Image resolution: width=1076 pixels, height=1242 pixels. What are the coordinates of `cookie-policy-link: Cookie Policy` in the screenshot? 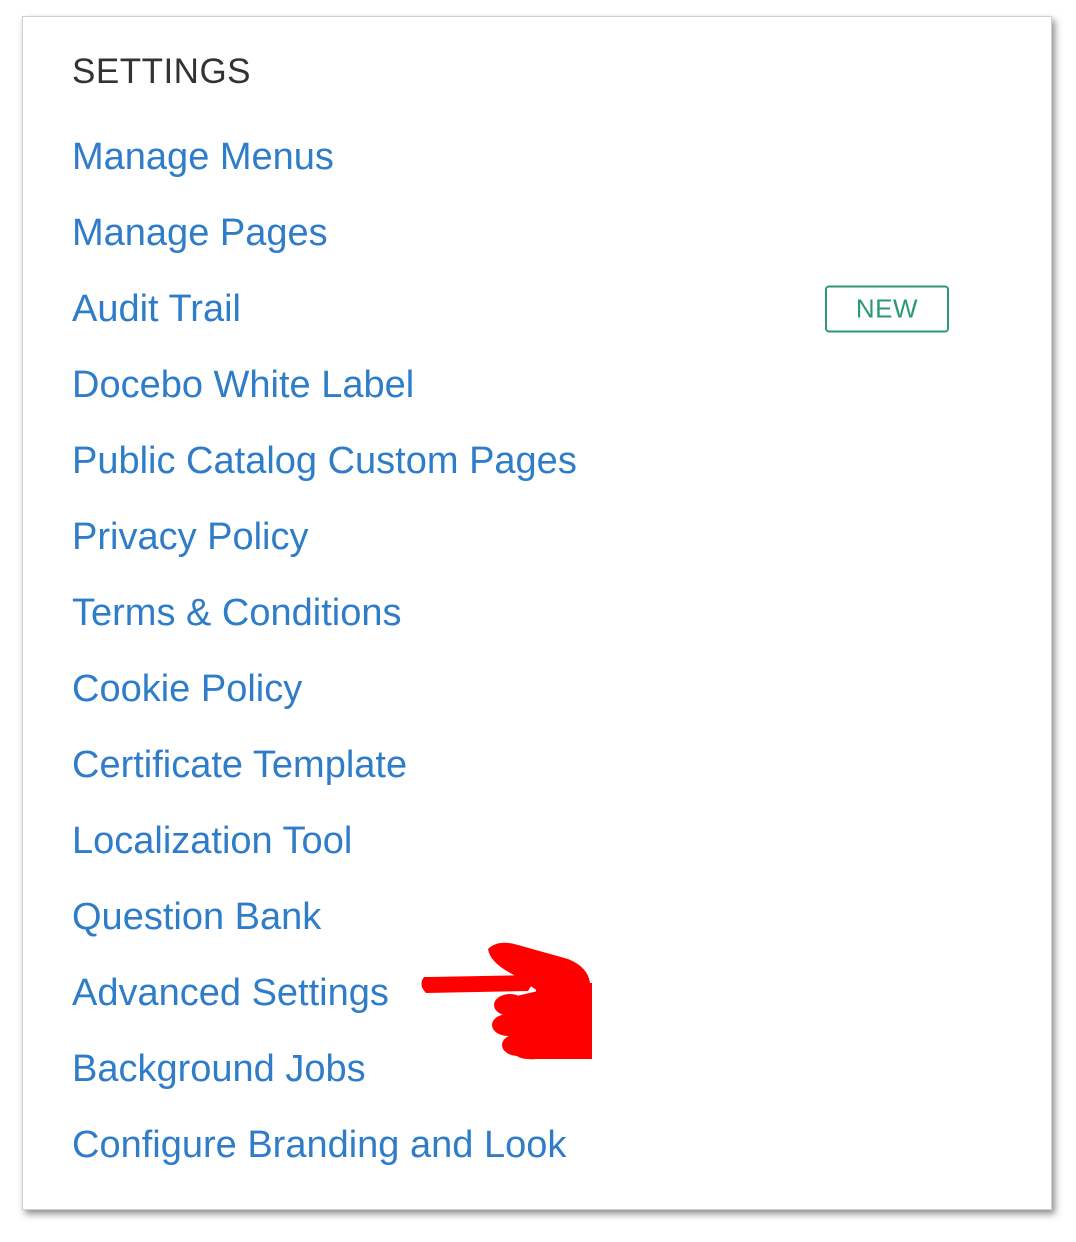 It's located at (187, 689).